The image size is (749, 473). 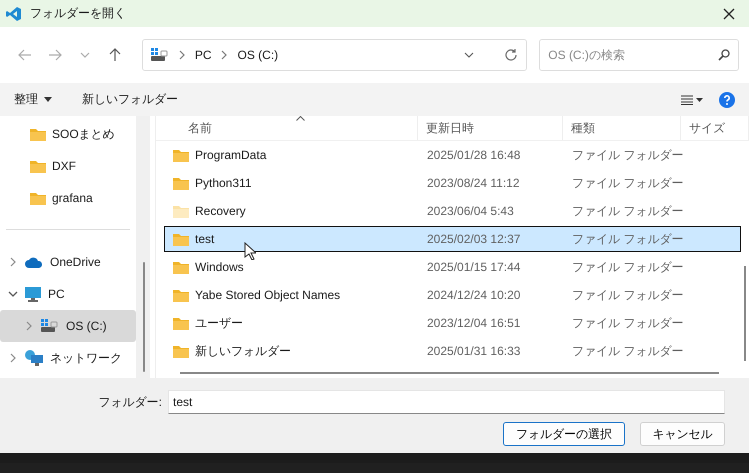 I want to click on file-row: Recovery 2023/06/04 5:43 ファイル フォルダー, so click(x=452, y=211).